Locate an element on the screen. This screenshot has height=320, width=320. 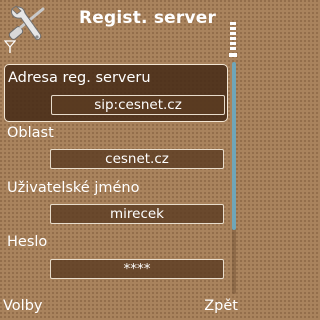
username-input: mirecek is located at coordinates (137, 214).